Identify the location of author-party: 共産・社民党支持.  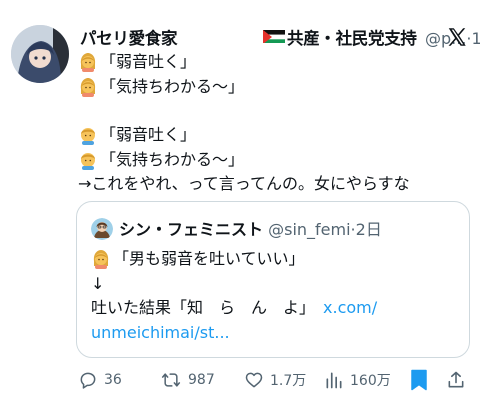
(352, 37).